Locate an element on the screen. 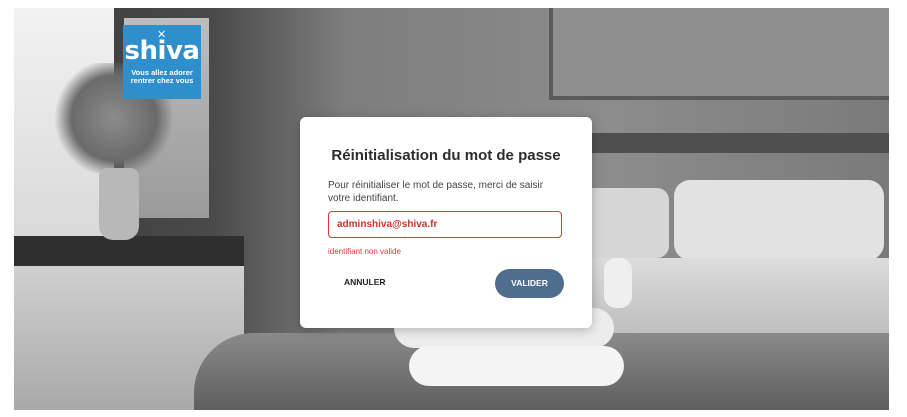 The width and height of the screenshot is (907, 417). background-vase is located at coordinates (119, 204).